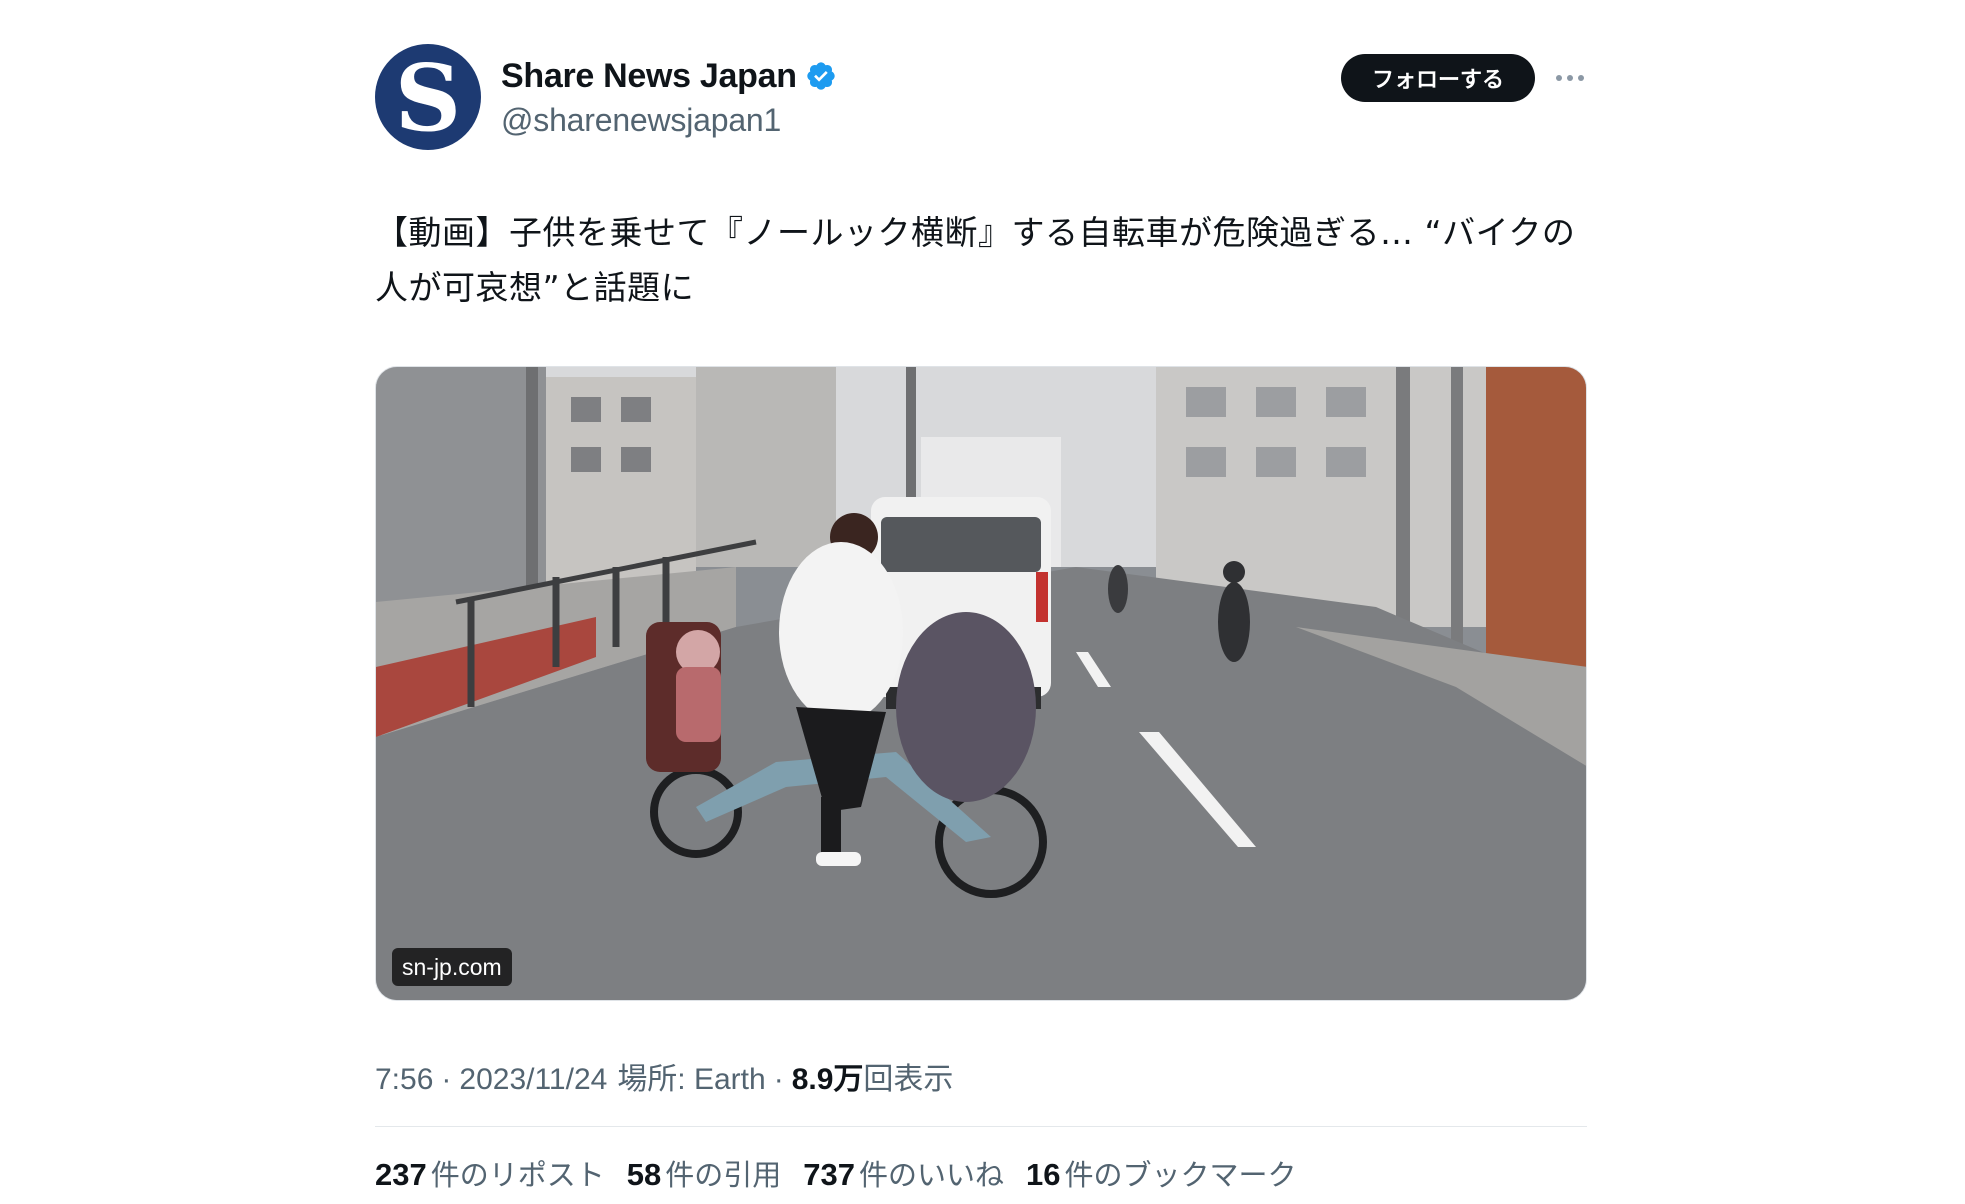  What do you see at coordinates (1438, 78) in the screenshot?
I see `follow-button: フォローする` at bounding box center [1438, 78].